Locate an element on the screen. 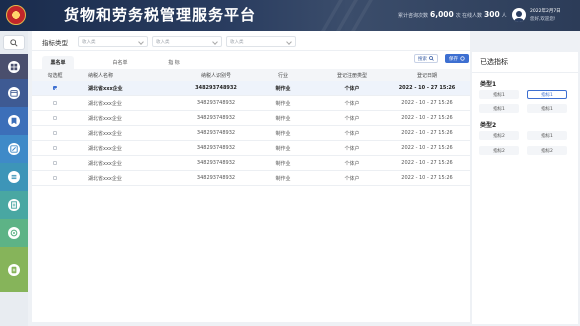 Image resolution: width=580 pixels, height=326 pixels. document-icon is located at coordinates (14, 205).